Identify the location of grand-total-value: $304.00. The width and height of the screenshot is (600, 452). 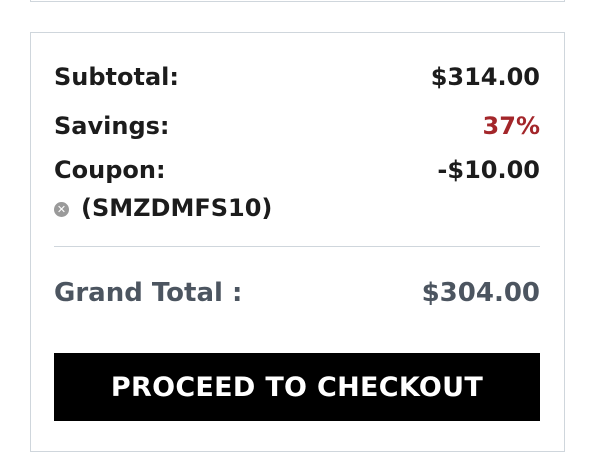
(480, 293).